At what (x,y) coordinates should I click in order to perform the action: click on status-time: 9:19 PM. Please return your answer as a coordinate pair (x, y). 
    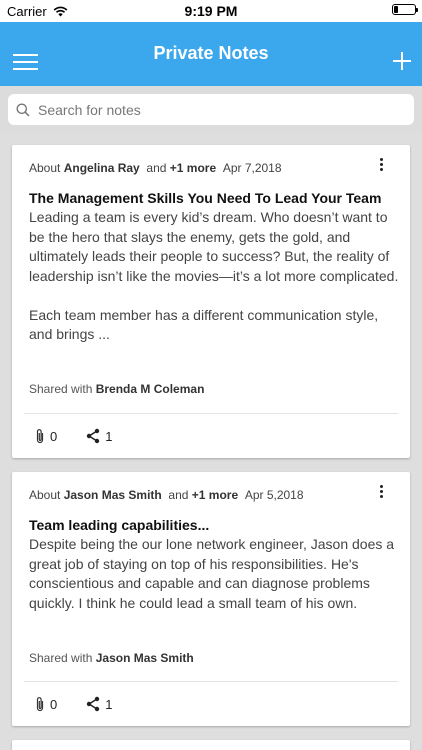
    Looking at the image, I should click on (211, 11).